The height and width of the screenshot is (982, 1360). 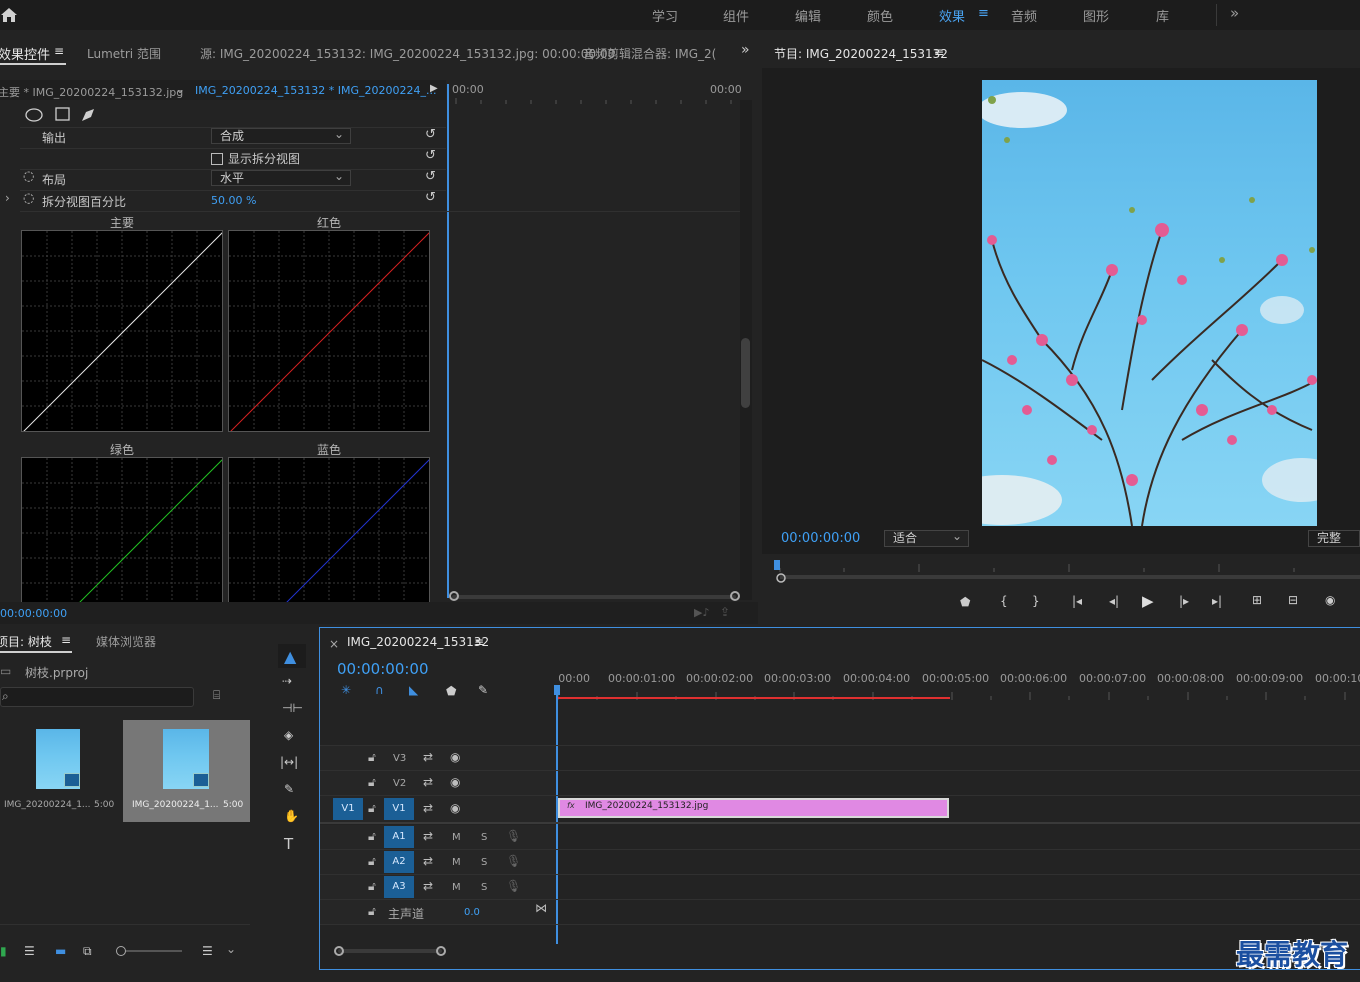 What do you see at coordinates (287, 681) in the screenshot?
I see `track-select-icon: ⇢` at bounding box center [287, 681].